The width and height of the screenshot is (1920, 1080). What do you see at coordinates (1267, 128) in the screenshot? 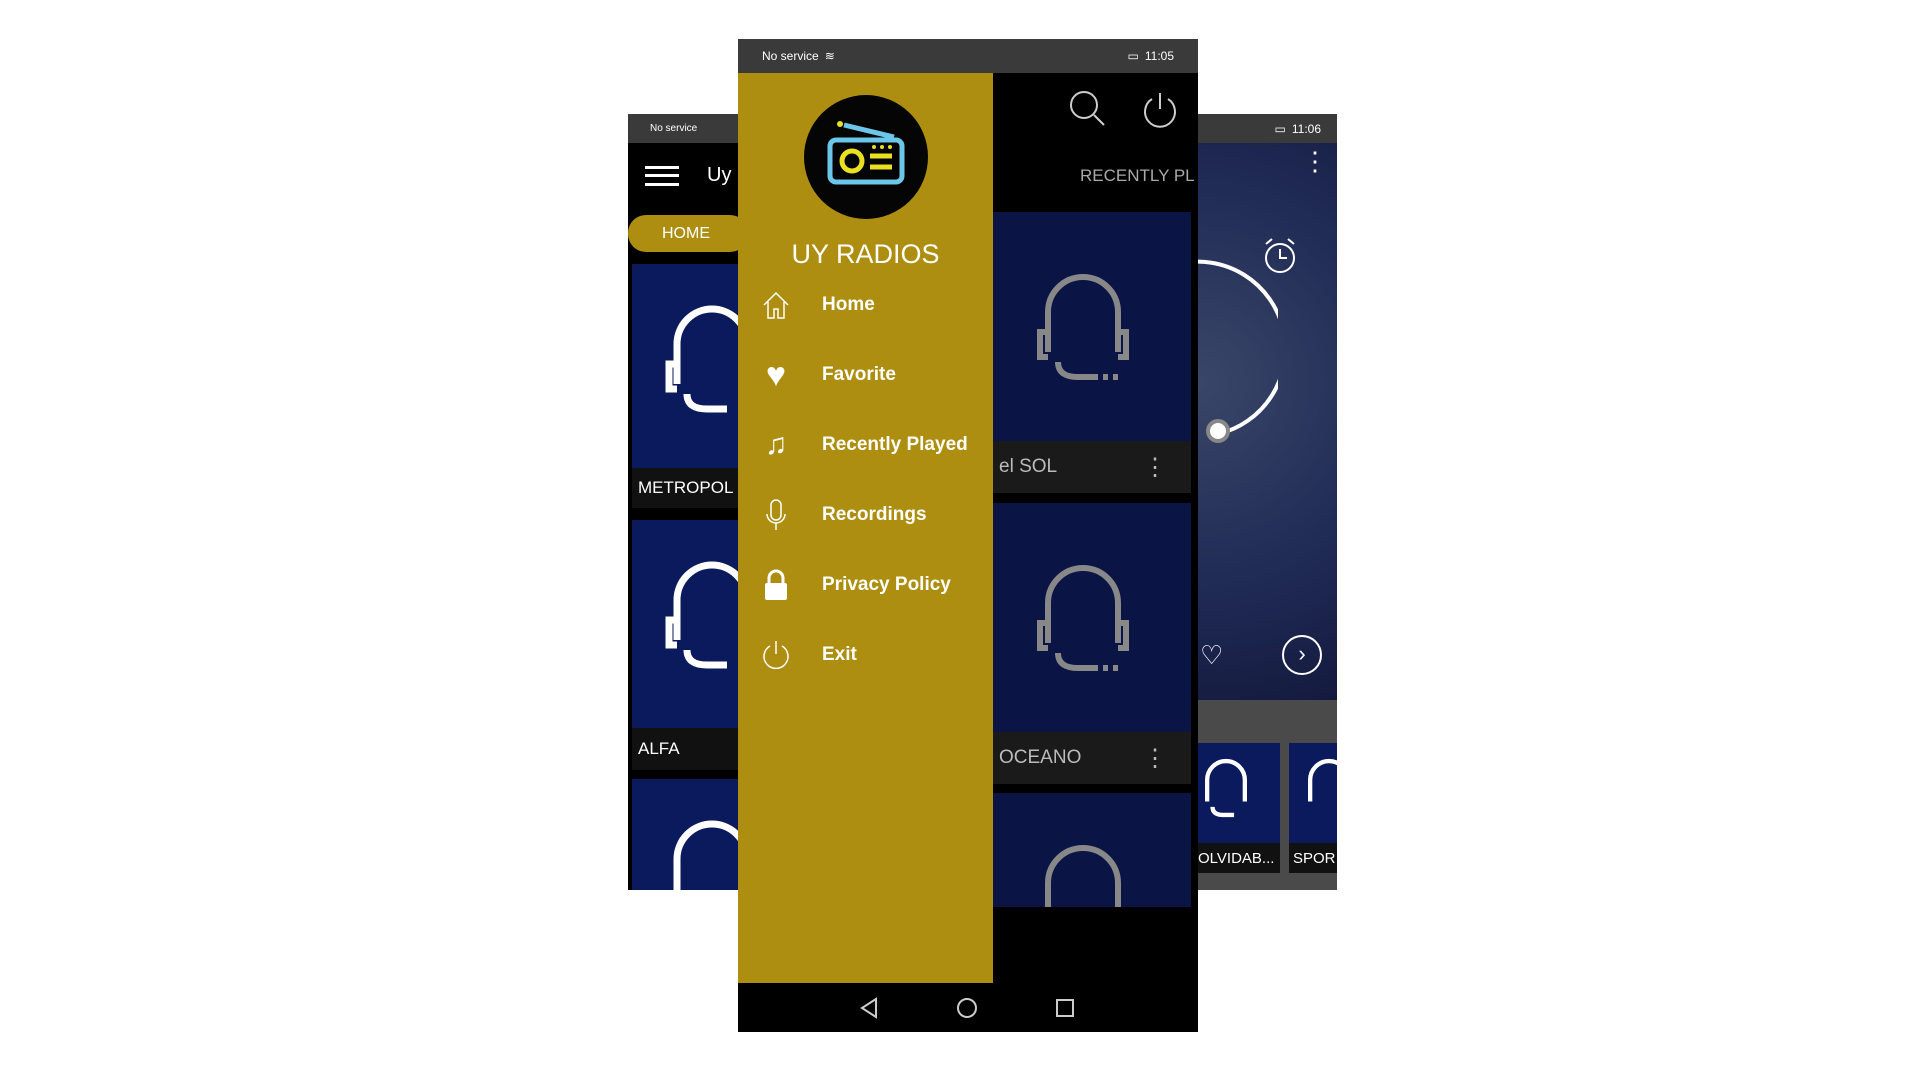
I see `status-bar: ▭ 11:06` at bounding box center [1267, 128].